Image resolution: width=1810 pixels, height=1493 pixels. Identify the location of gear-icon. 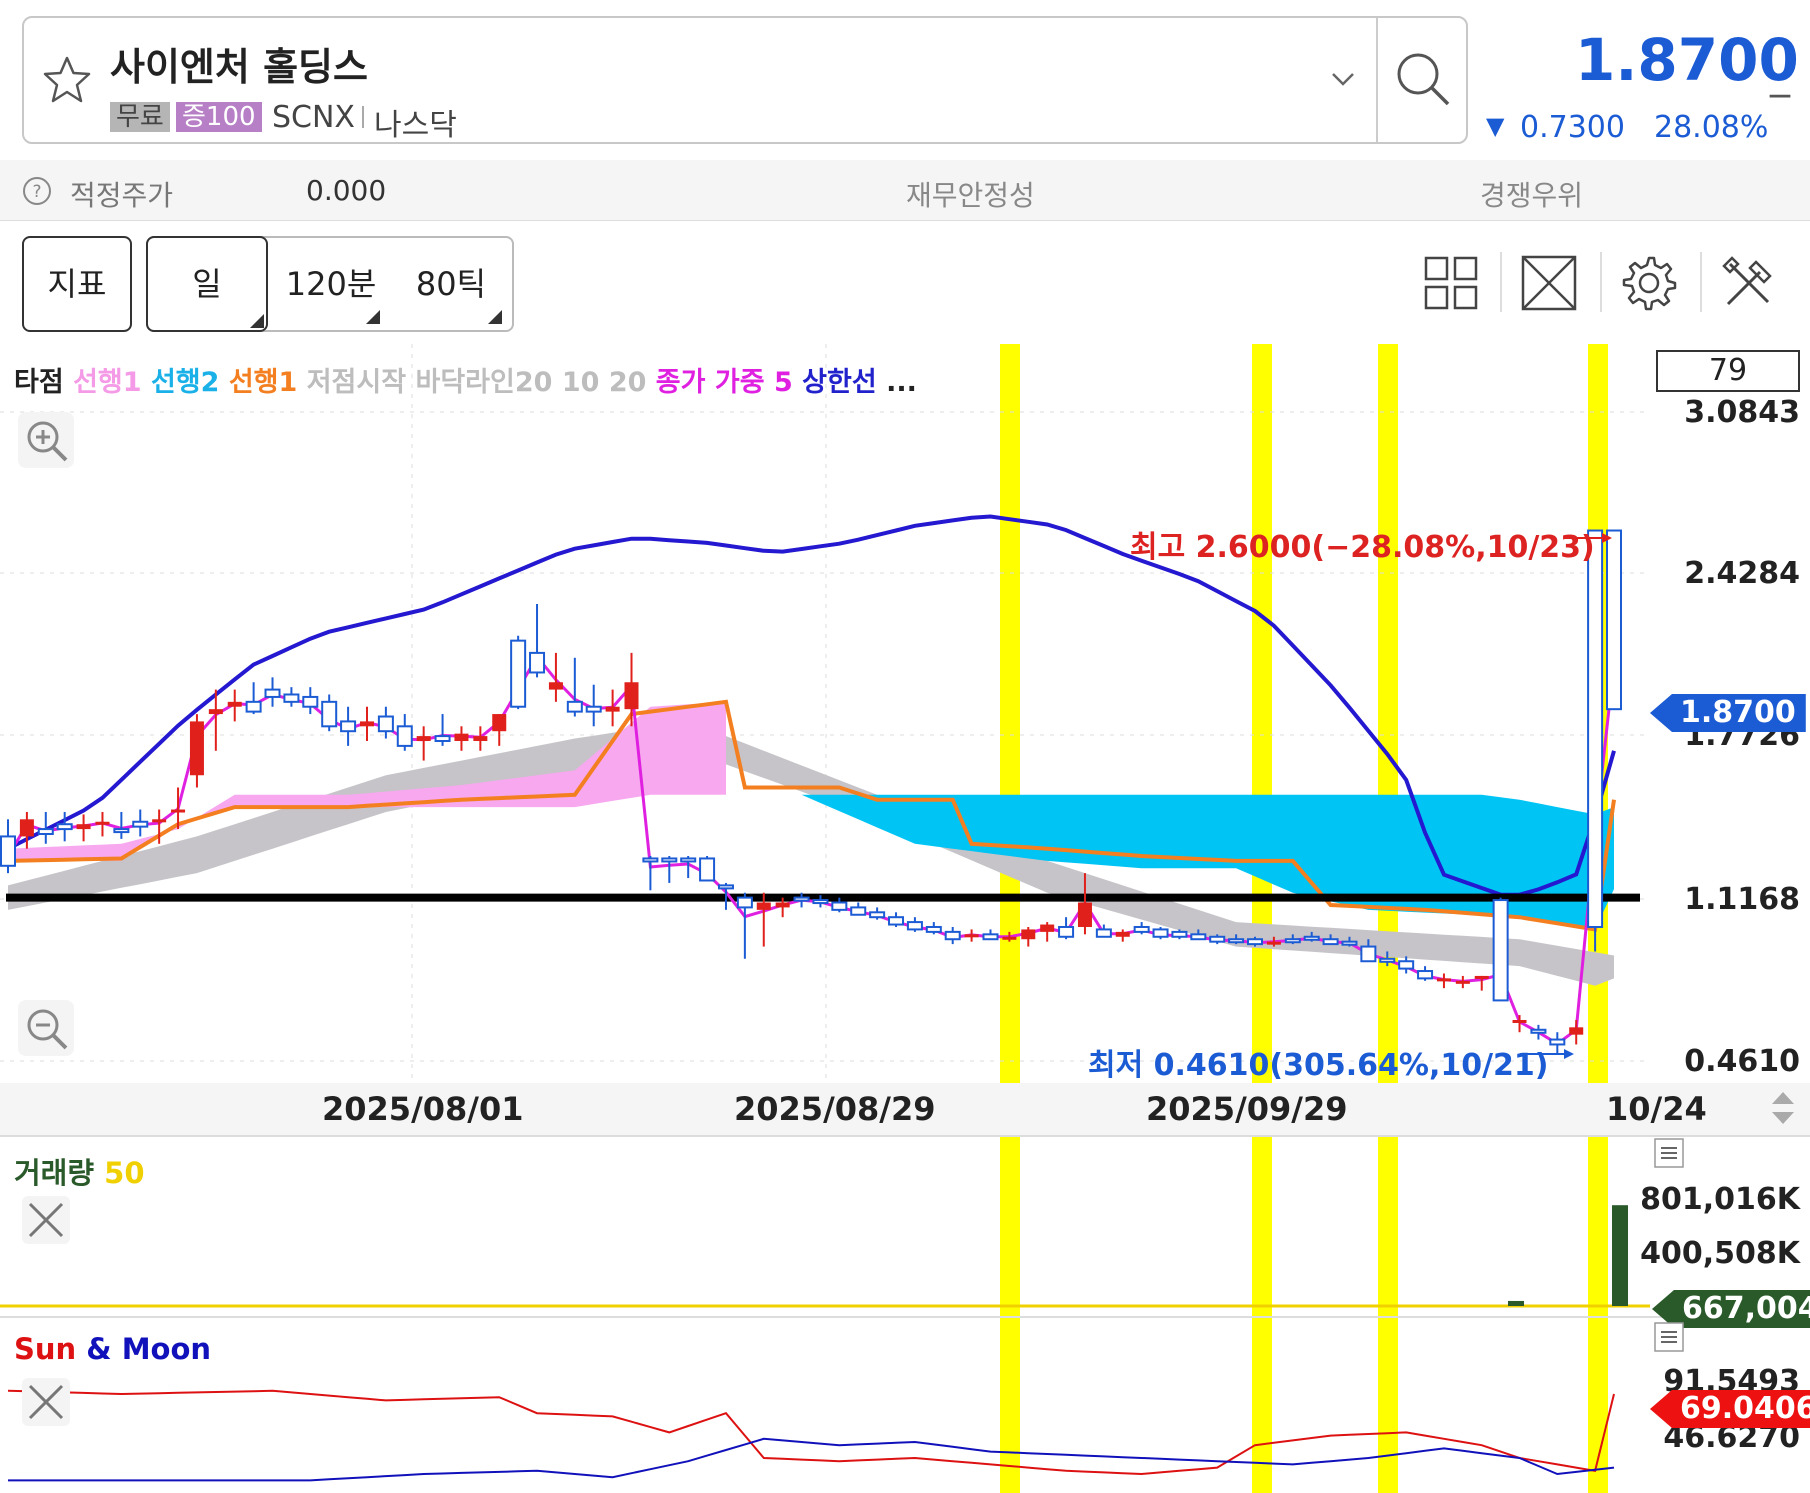
(1649, 283).